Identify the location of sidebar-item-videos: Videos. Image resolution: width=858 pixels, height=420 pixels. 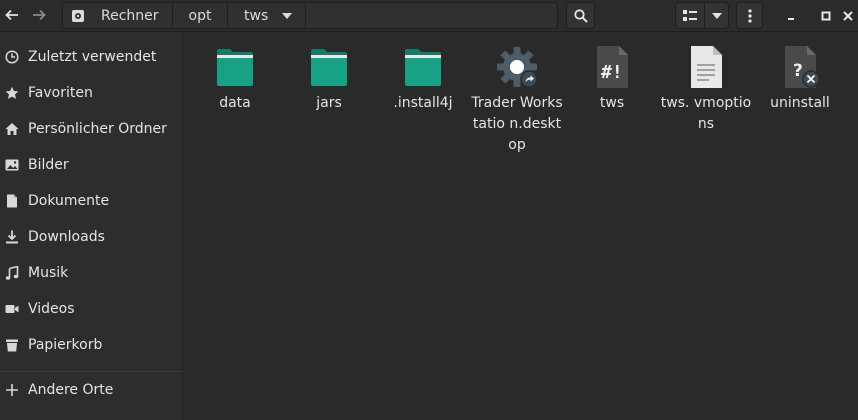
(91, 309).